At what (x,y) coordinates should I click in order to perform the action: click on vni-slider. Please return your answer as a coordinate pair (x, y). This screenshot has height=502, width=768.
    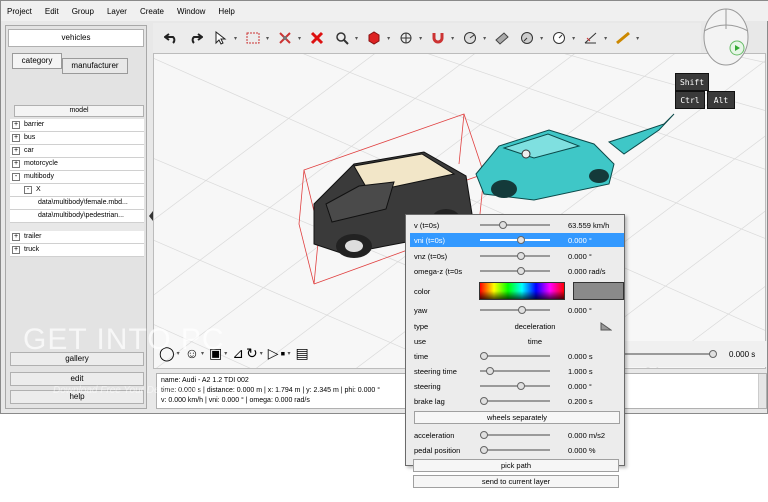
    Looking at the image, I should click on (515, 240).